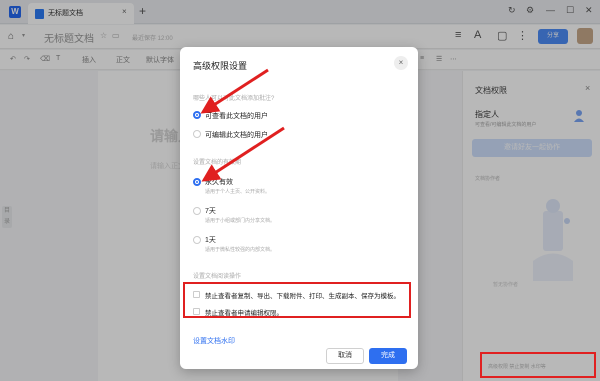 The width and height of the screenshot is (600, 381). Describe the element at coordinates (220, 66) in the screenshot. I see `dialog-title: 高级权限设置` at that location.